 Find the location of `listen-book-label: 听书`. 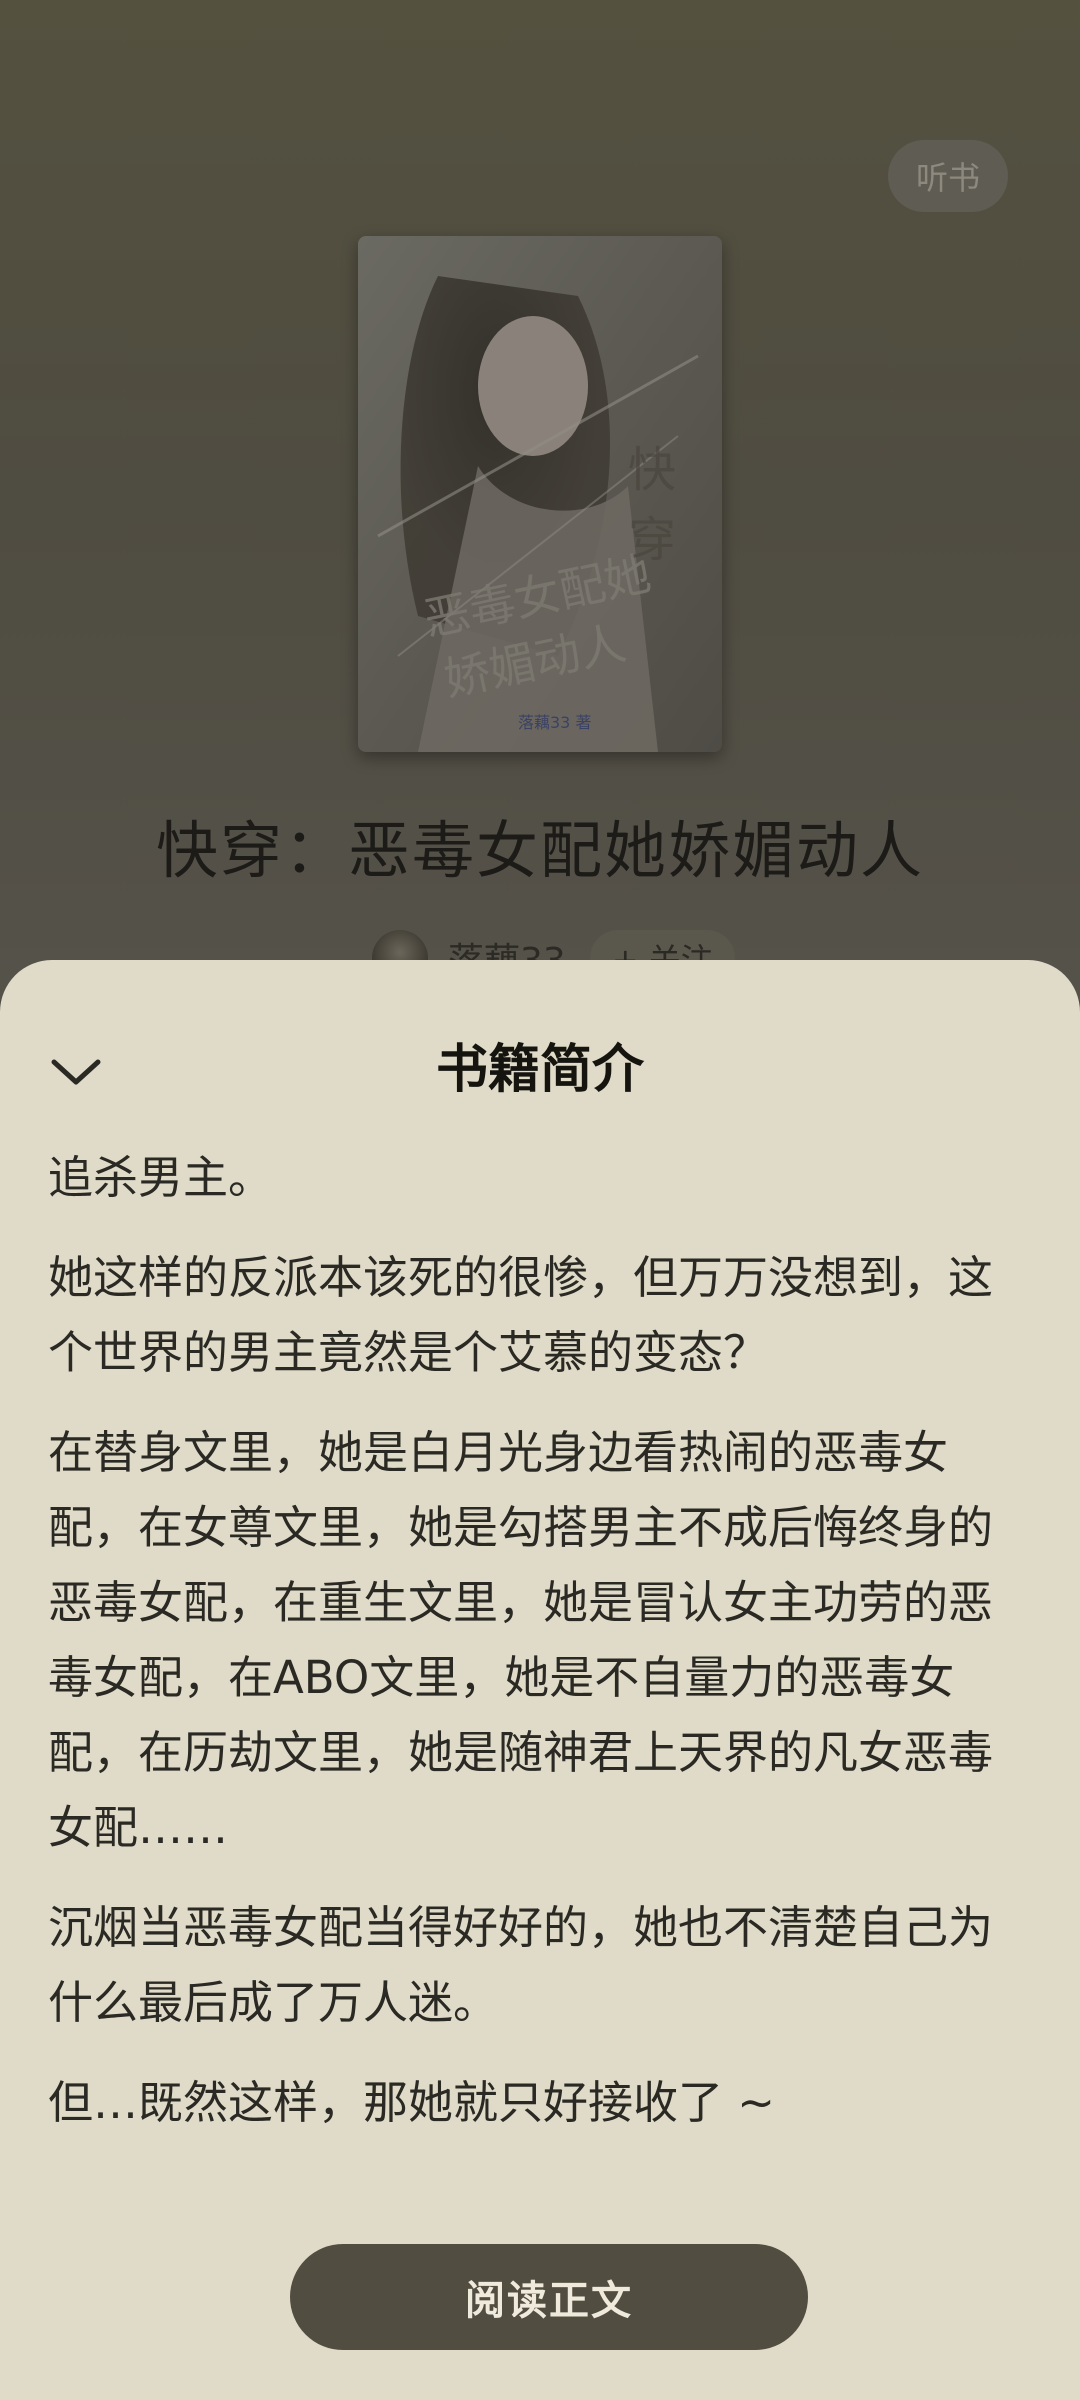

listen-book-label: 听书 is located at coordinates (947, 178).